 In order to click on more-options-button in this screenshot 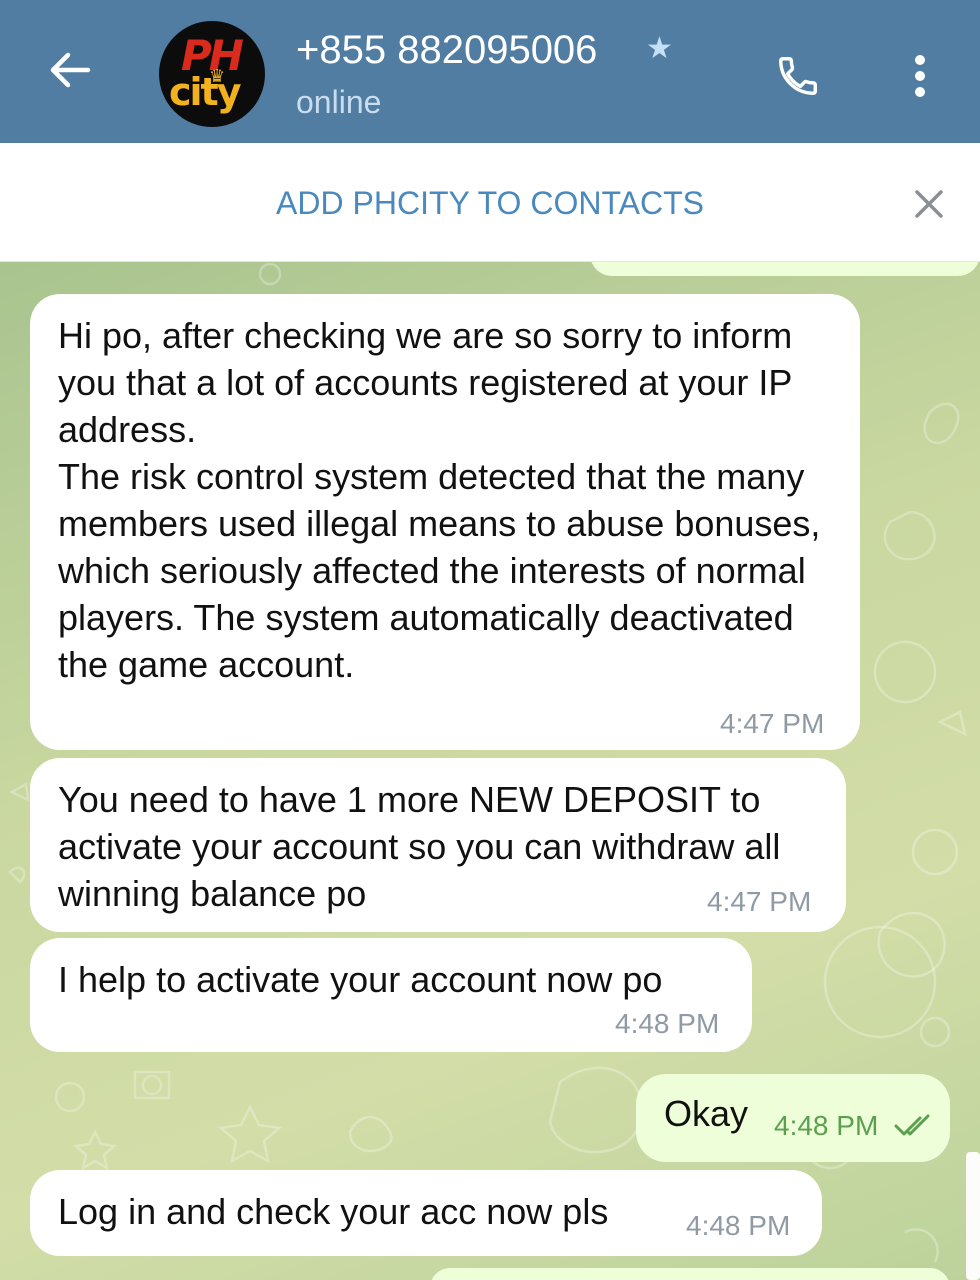, I will do `click(920, 76)`.